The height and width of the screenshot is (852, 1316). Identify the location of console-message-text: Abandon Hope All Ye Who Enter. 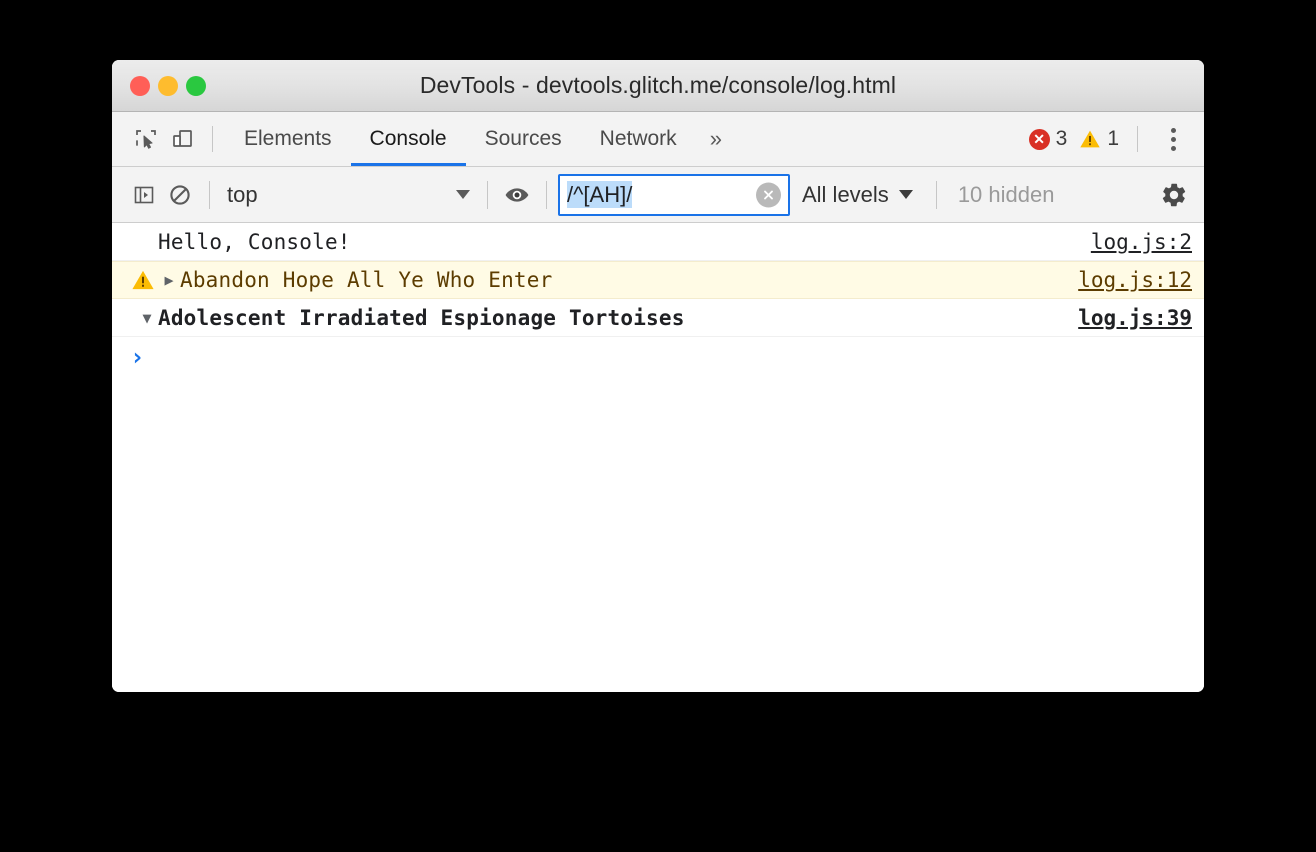
(366, 280).